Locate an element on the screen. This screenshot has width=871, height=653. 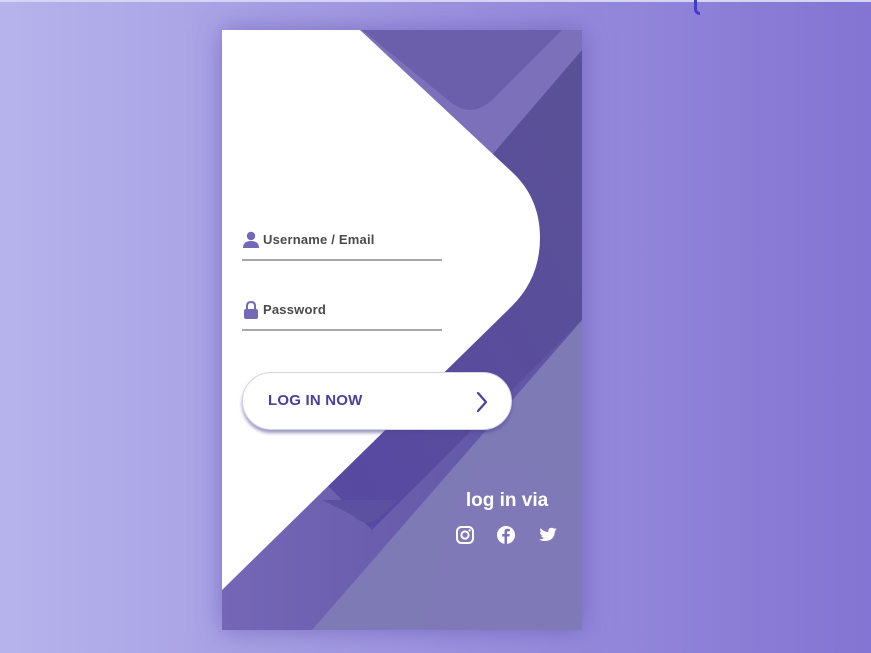
username-label: Username / Email is located at coordinates (319, 239).